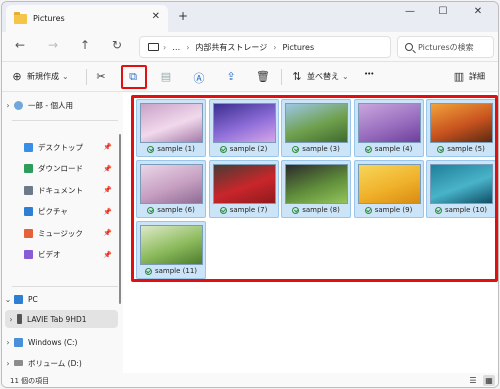  I want to click on toolbar-divider, so click(86, 77).